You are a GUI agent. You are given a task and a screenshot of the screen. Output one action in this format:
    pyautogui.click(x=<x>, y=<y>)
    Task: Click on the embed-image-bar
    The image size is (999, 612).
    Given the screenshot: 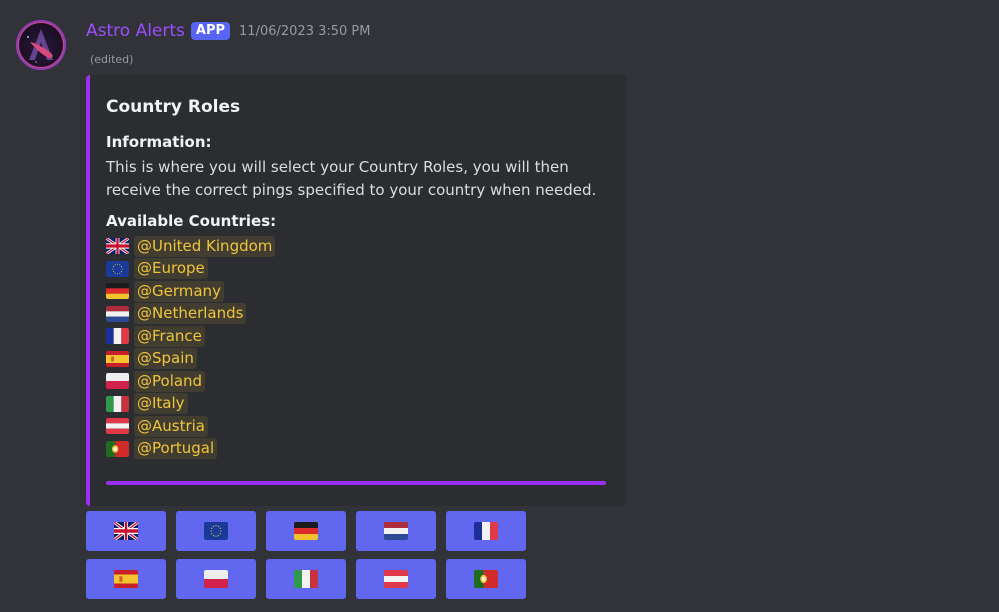 What is the action you would take?
    pyautogui.click(x=356, y=483)
    